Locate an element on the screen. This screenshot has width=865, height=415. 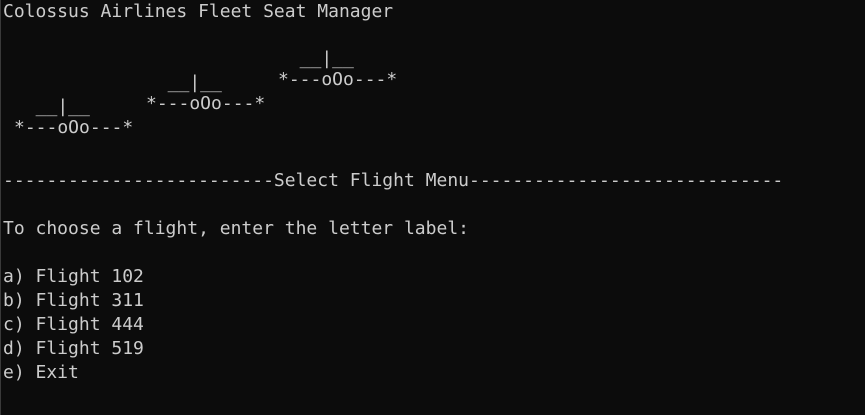
menu-option-d: d) Flight 519 is located at coordinates (73, 348).